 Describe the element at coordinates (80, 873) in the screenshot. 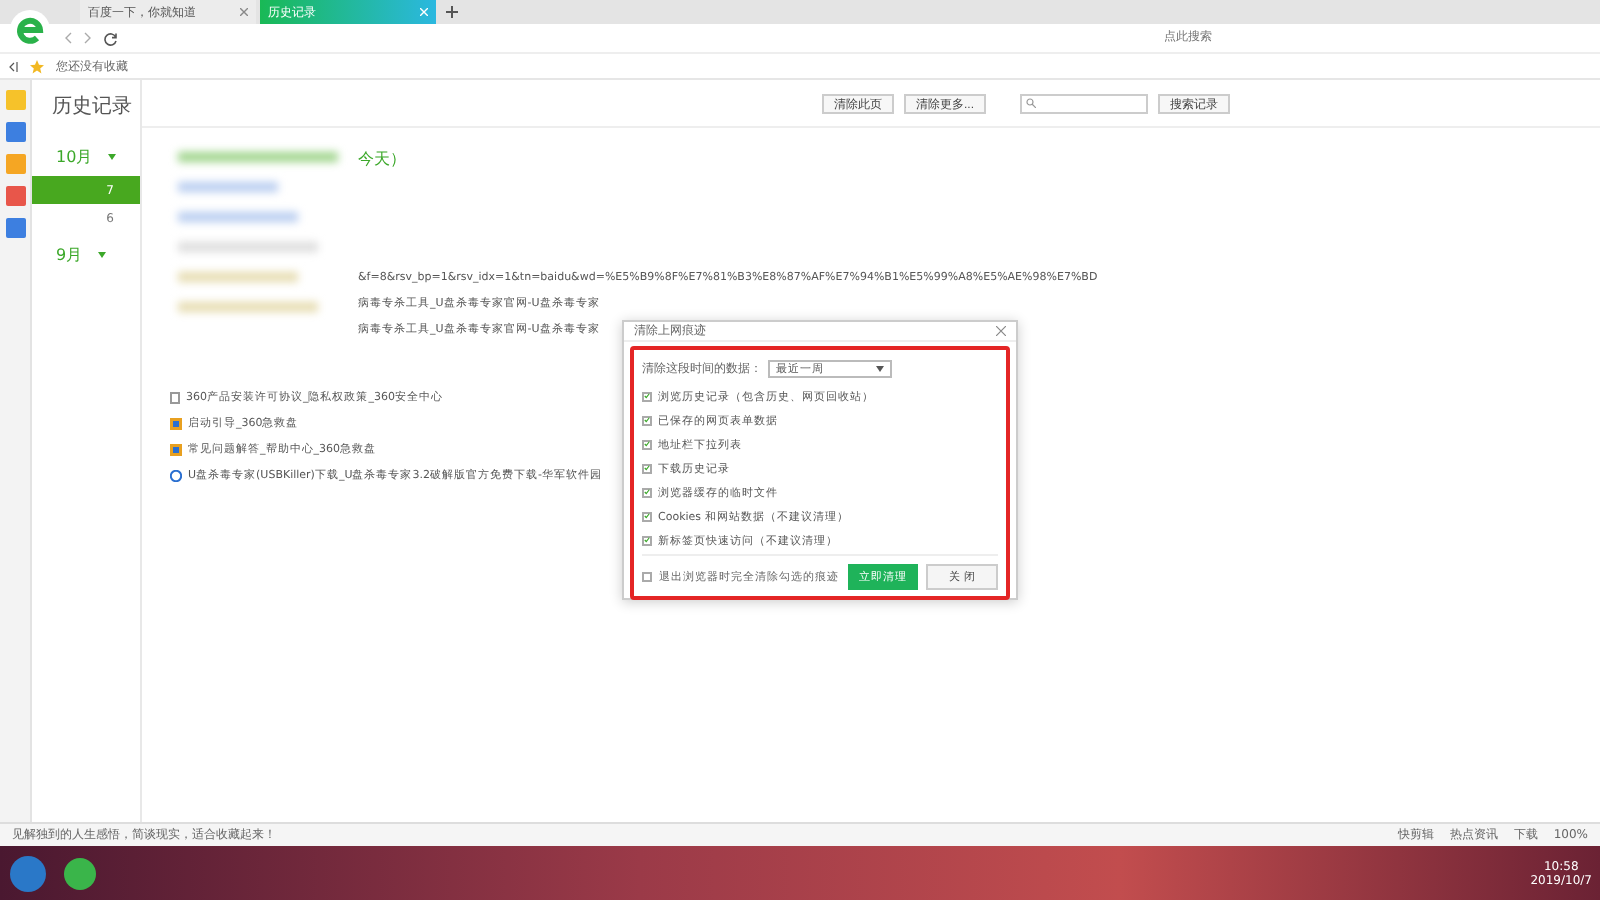

I see `browser-taskbar-icon` at that location.